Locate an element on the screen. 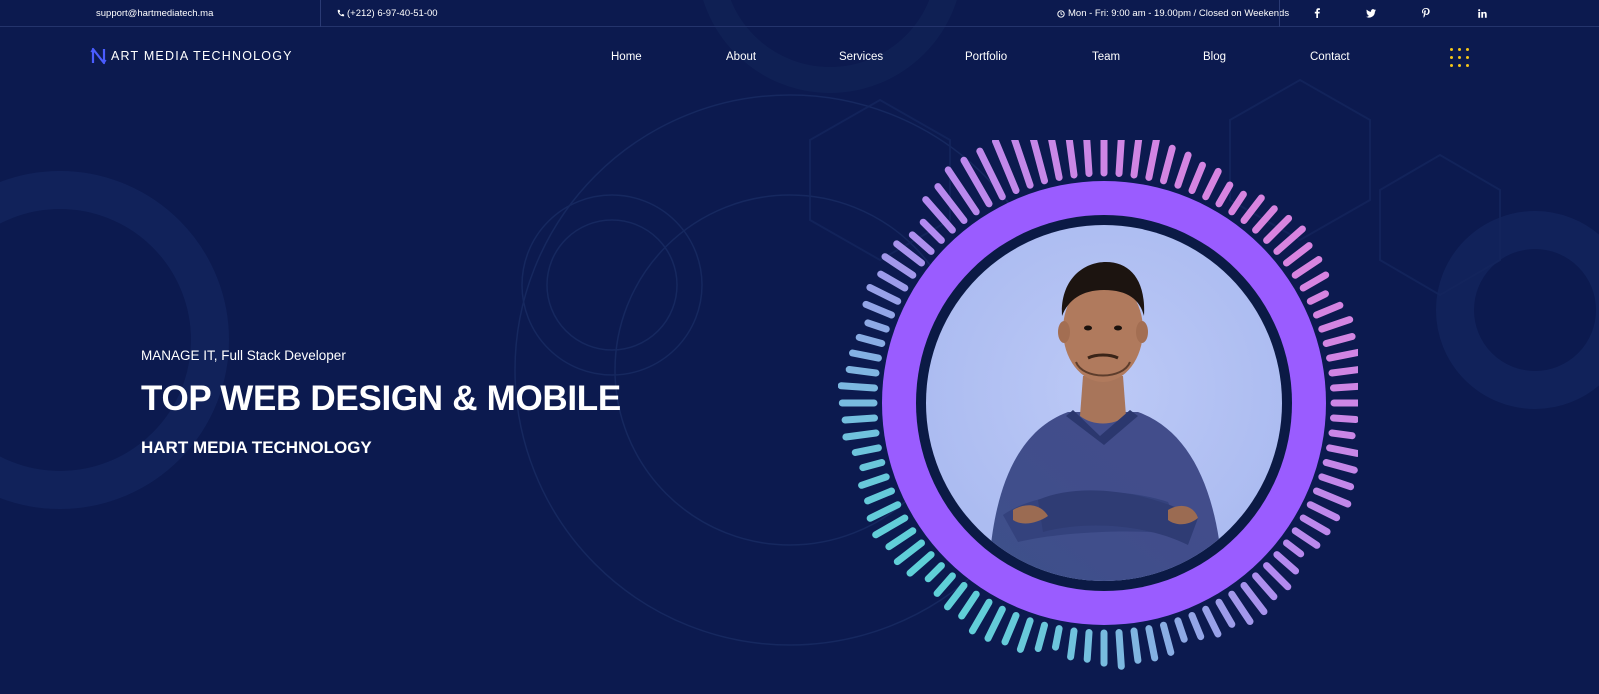 The image size is (1599, 694). brand-logo: ART MEDIA TECHNOLOGY is located at coordinates (191, 56).